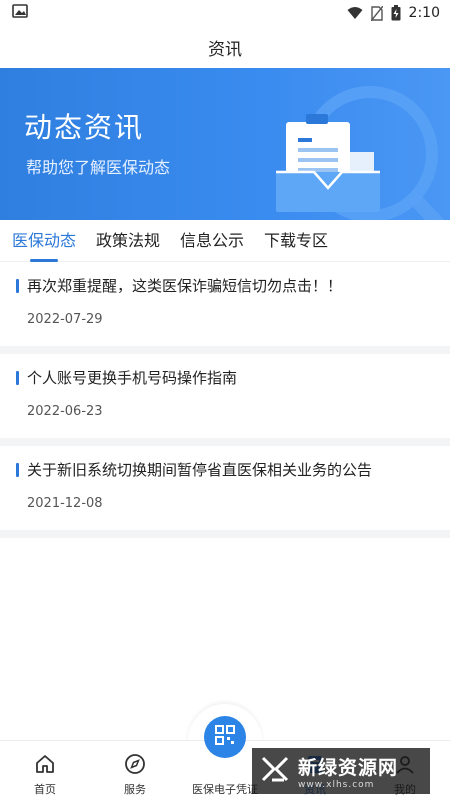 This screenshot has height=800, width=450. What do you see at coordinates (45, 789) in the screenshot?
I see `nav-home-label: 首页` at bounding box center [45, 789].